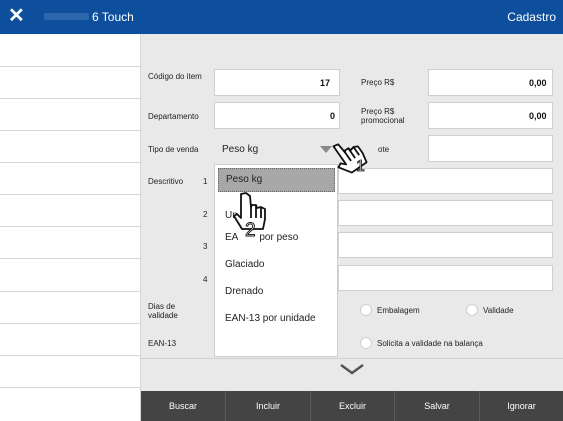 The height and width of the screenshot is (421, 563). What do you see at coordinates (538, 83) in the screenshot?
I see `preco-value: 0,00` at bounding box center [538, 83].